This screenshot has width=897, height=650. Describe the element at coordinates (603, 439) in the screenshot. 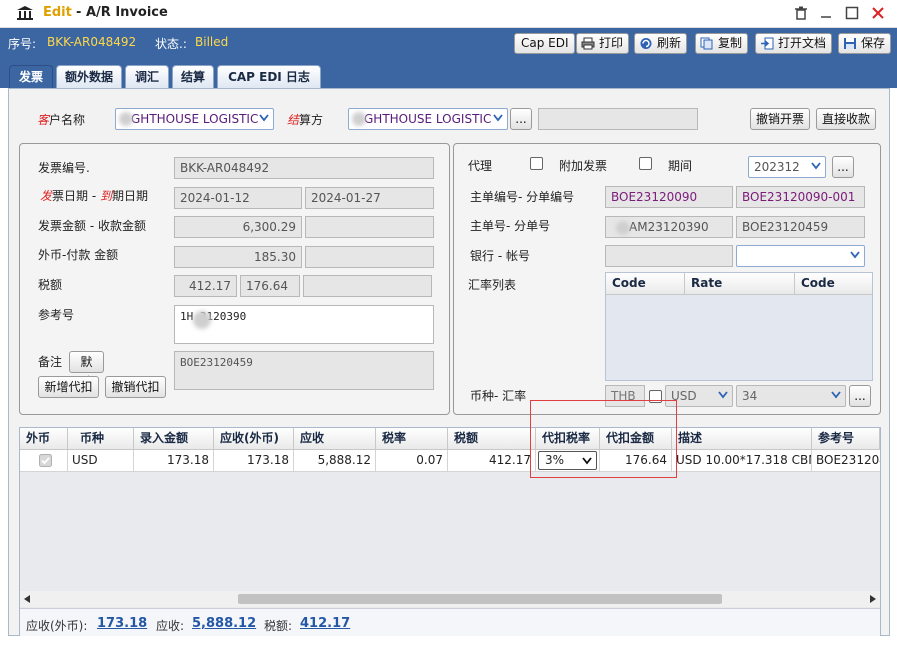

I see `highlight-box` at that location.